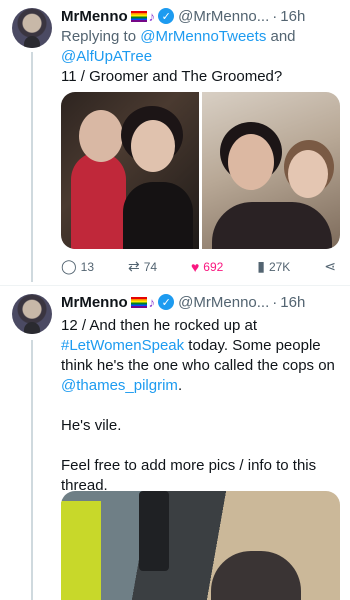  What do you see at coordinates (69, 266) in the screenshot?
I see `reply-icon: ◯` at bounding box center [69, 266].